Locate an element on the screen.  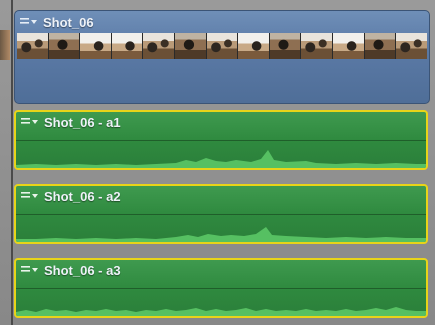
audio-clip-name: Shot_06 - a2 is located at coordinates (82, 196).